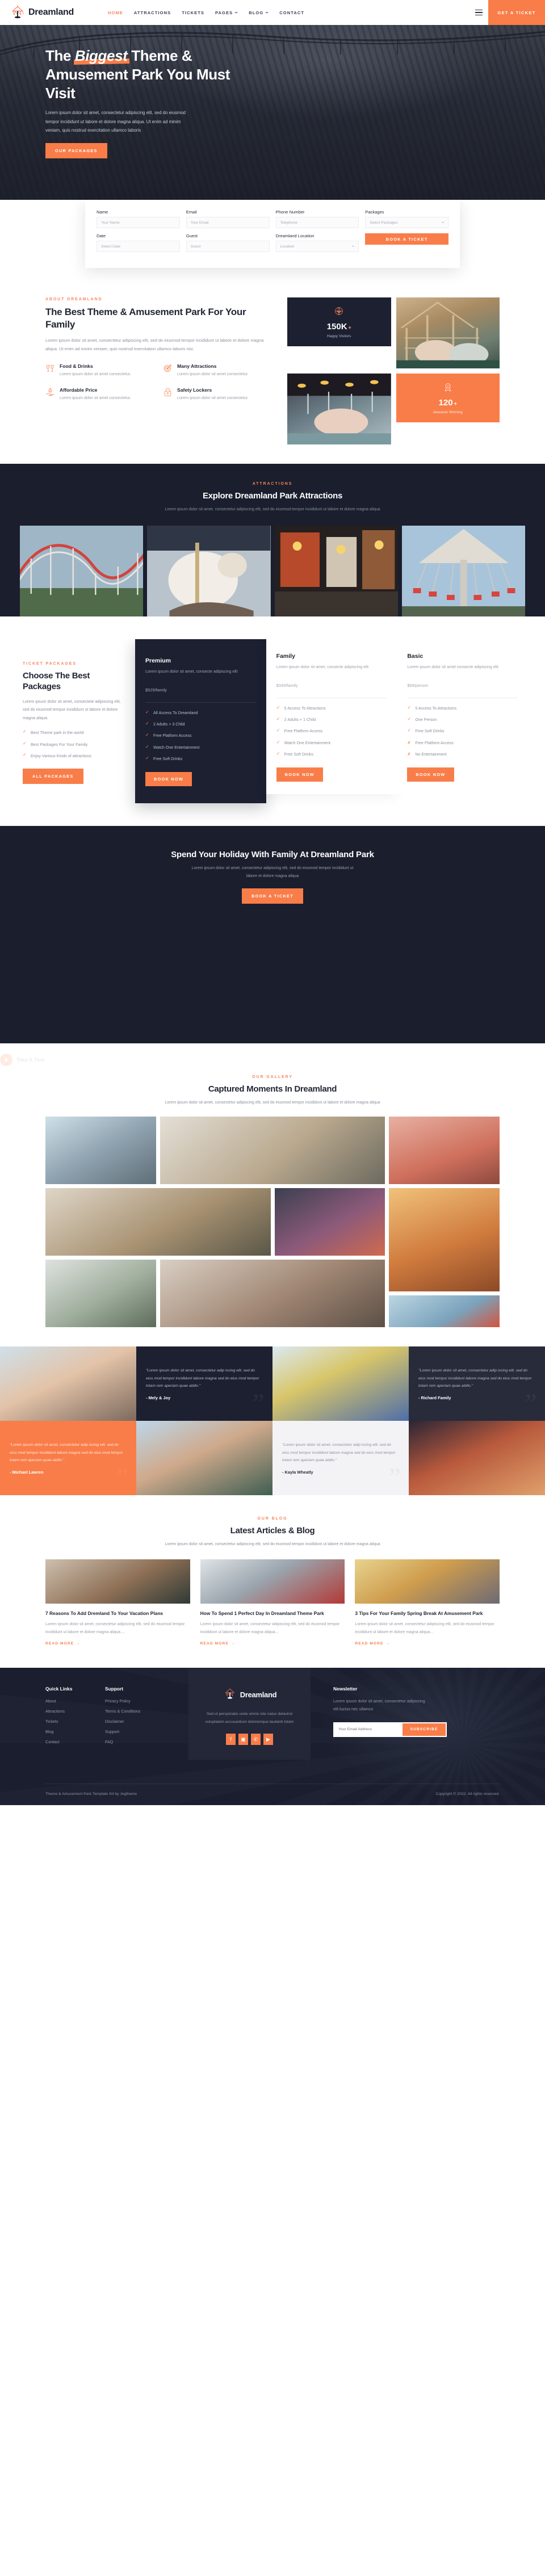  I want to click on guest-input: Guest, so click(228, 247).